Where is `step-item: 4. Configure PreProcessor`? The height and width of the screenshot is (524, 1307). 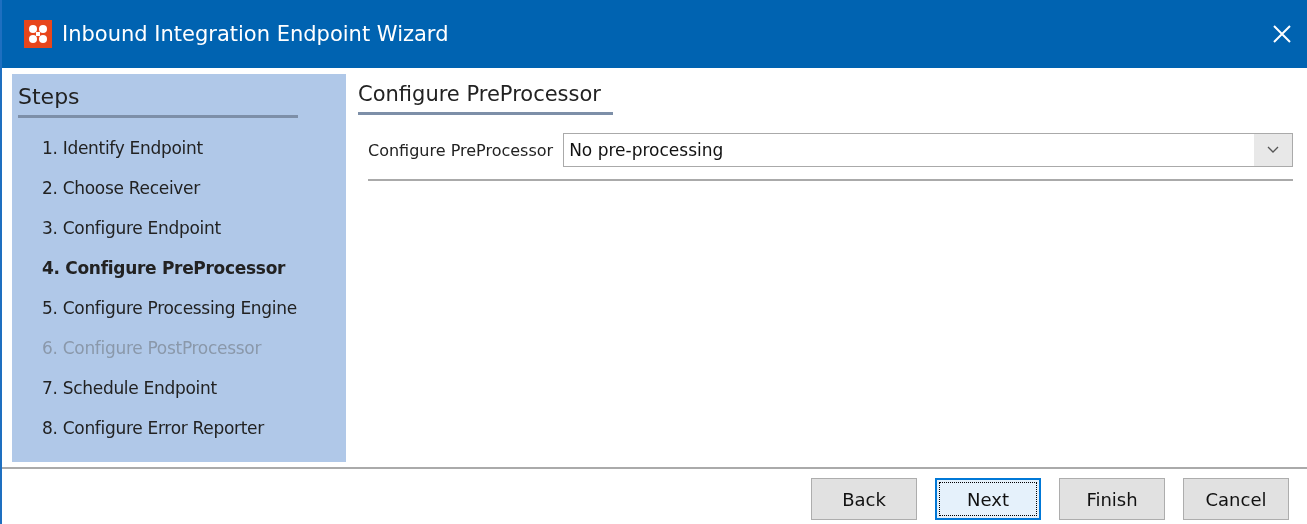
step-item: 4. Configure PreProcessor is located at coordinates (164, 268).